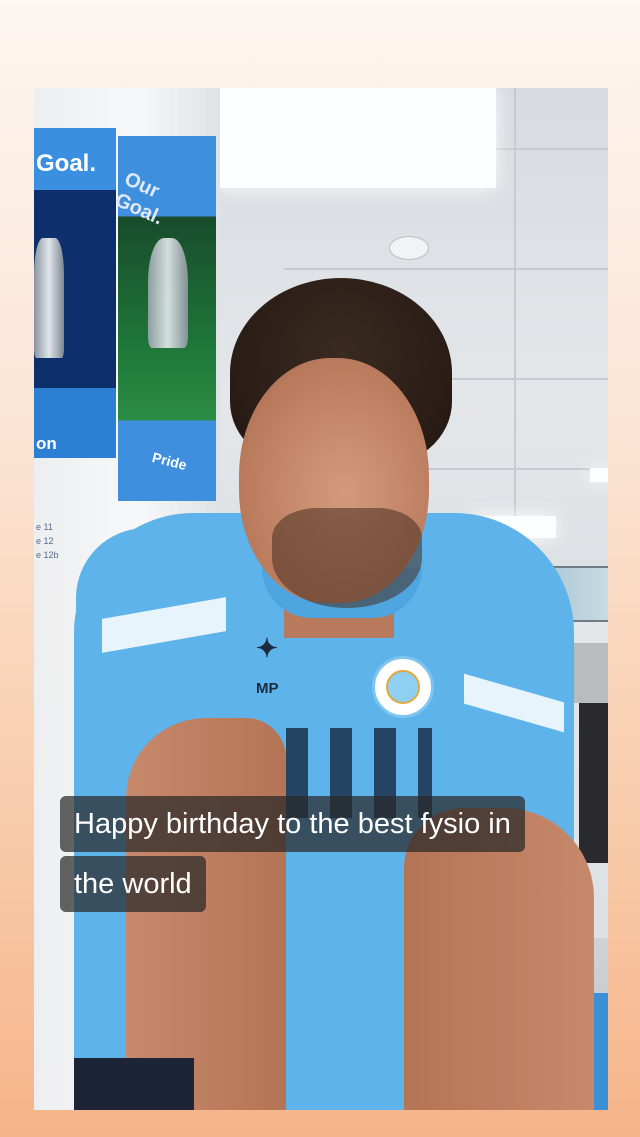 The image size is (640, 1137). Describe the element at coordinates (347, 558) in the screenshot. I see `beard` at that location.